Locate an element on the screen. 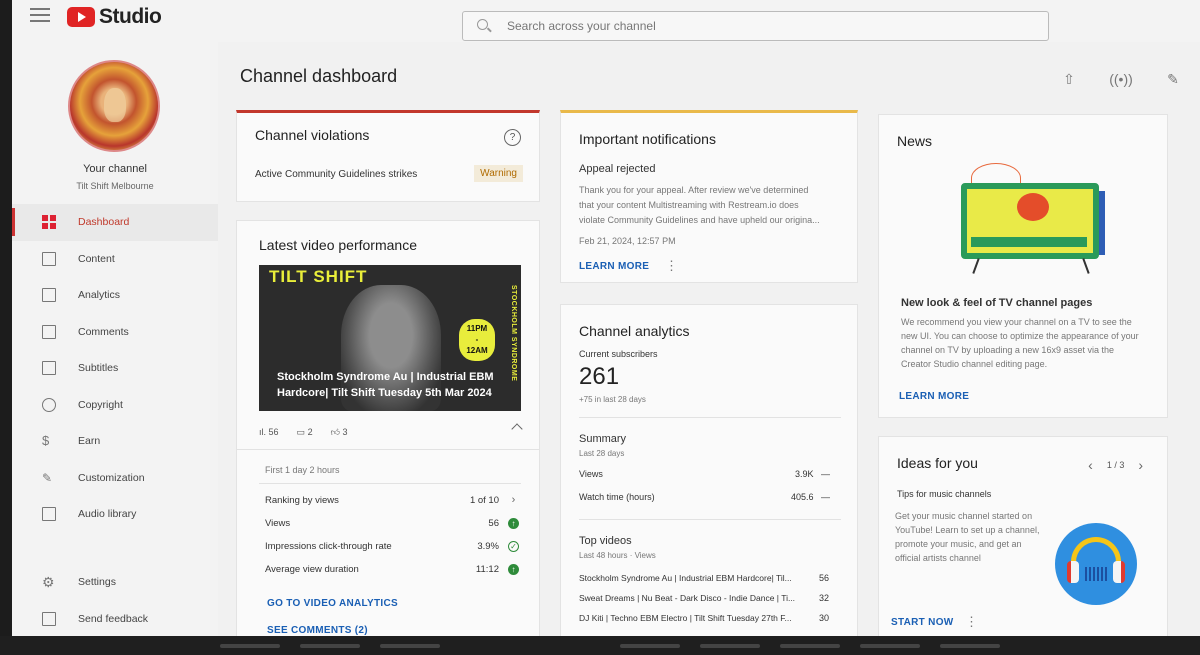  summary-views-label: Views is located at coordinates (591, 474).